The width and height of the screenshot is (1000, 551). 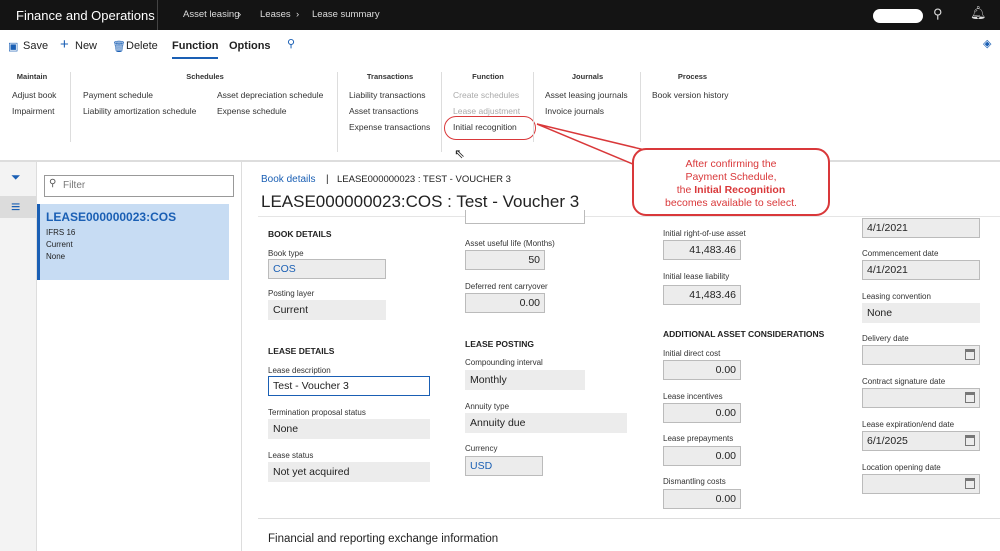 What do you see at coordinates (35, 46) in the screenshot?
I see `save-button: Save` at bounding box center [35, 46].